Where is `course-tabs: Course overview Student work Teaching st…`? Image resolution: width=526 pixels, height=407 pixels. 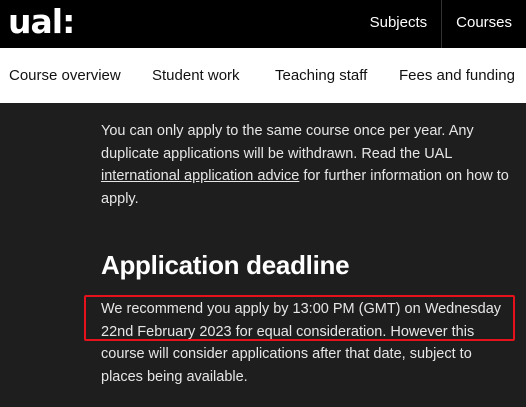
course-tabs: Course overview Student work Teaching st… is located at coordinates (263, 75).